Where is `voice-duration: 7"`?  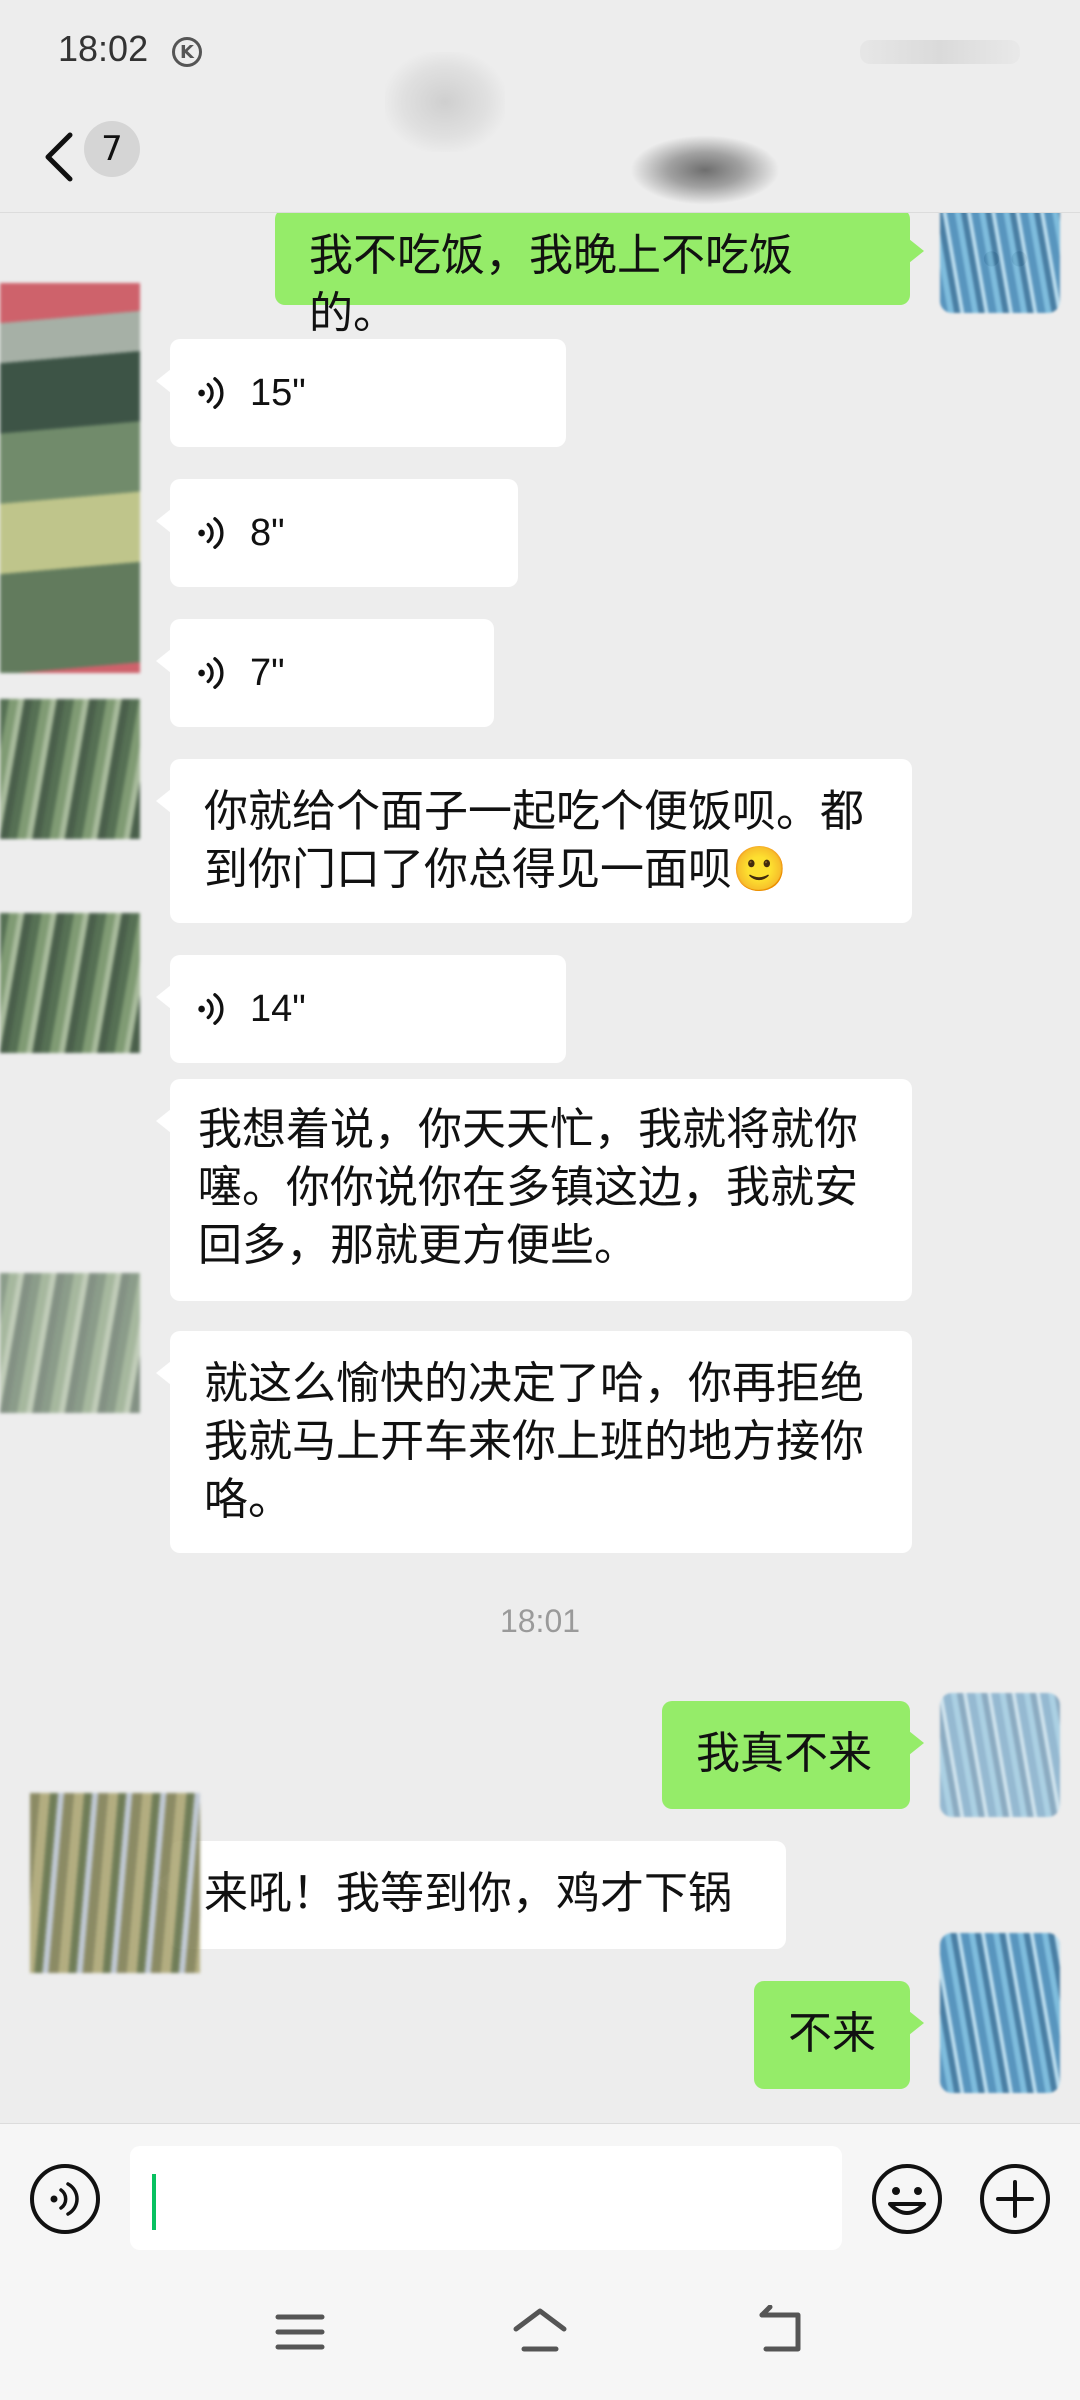 voice-duration: 7" is located at coordinates (267, 673).